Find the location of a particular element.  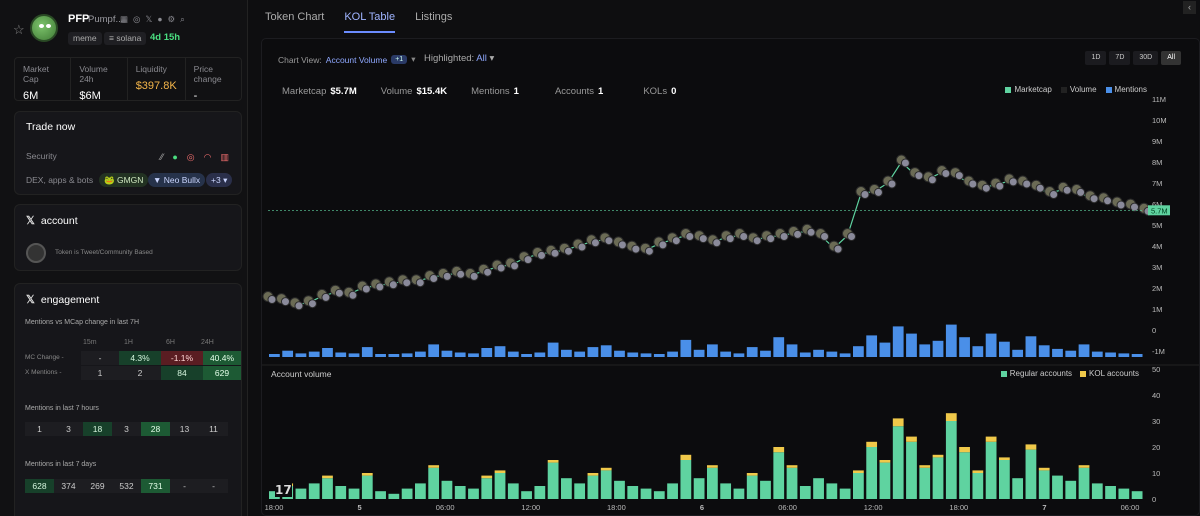

legend-label: KOL accounts is located at coordinates (1114, 373).